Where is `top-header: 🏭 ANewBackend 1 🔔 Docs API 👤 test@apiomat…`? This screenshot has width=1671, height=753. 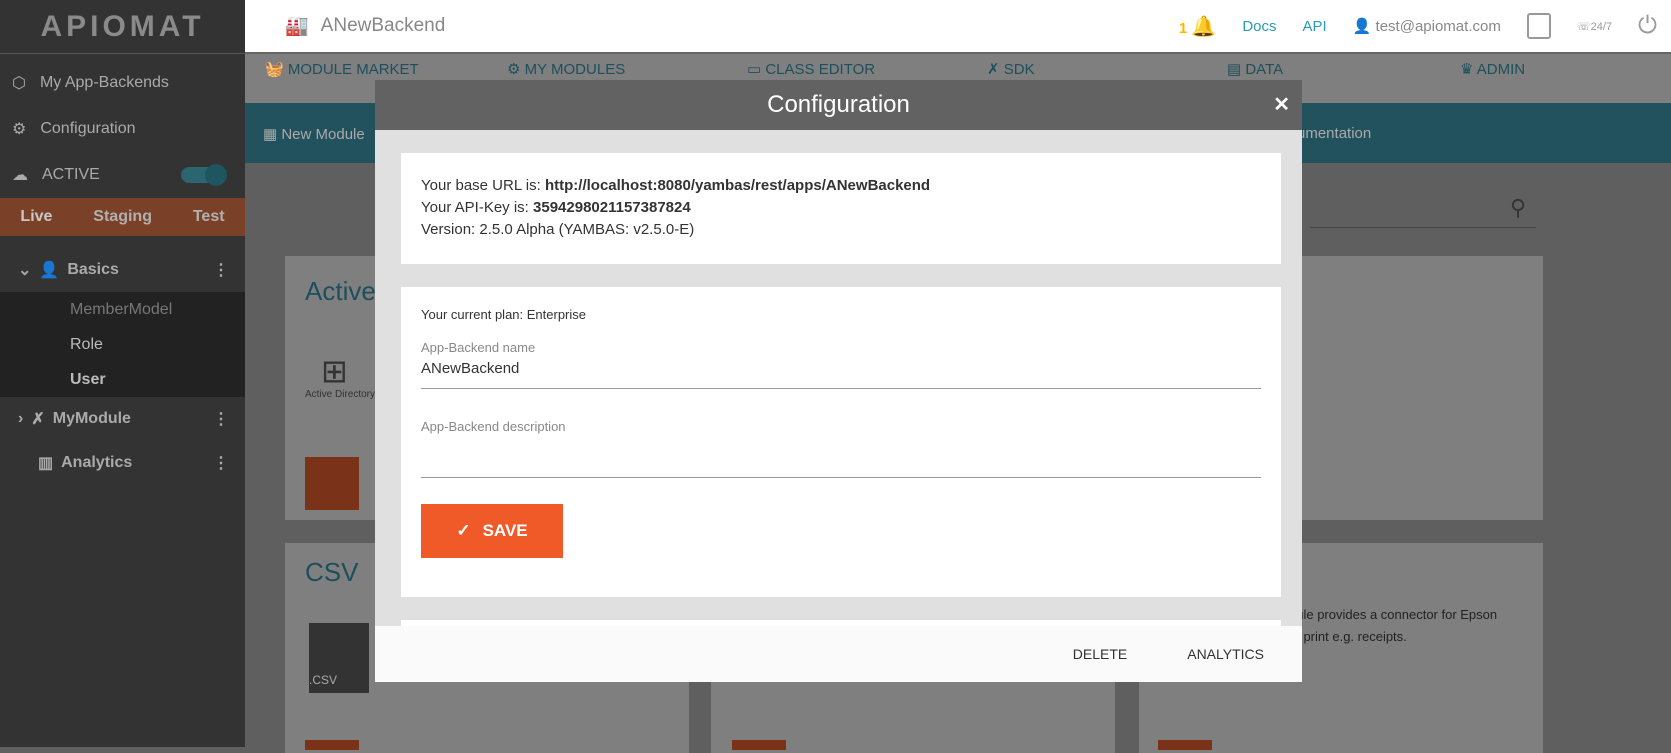
top-header: 🏭 ANewBackend 1 🔔 Docs API 👤 test@apiomat… is located at coordinates (958, 27).